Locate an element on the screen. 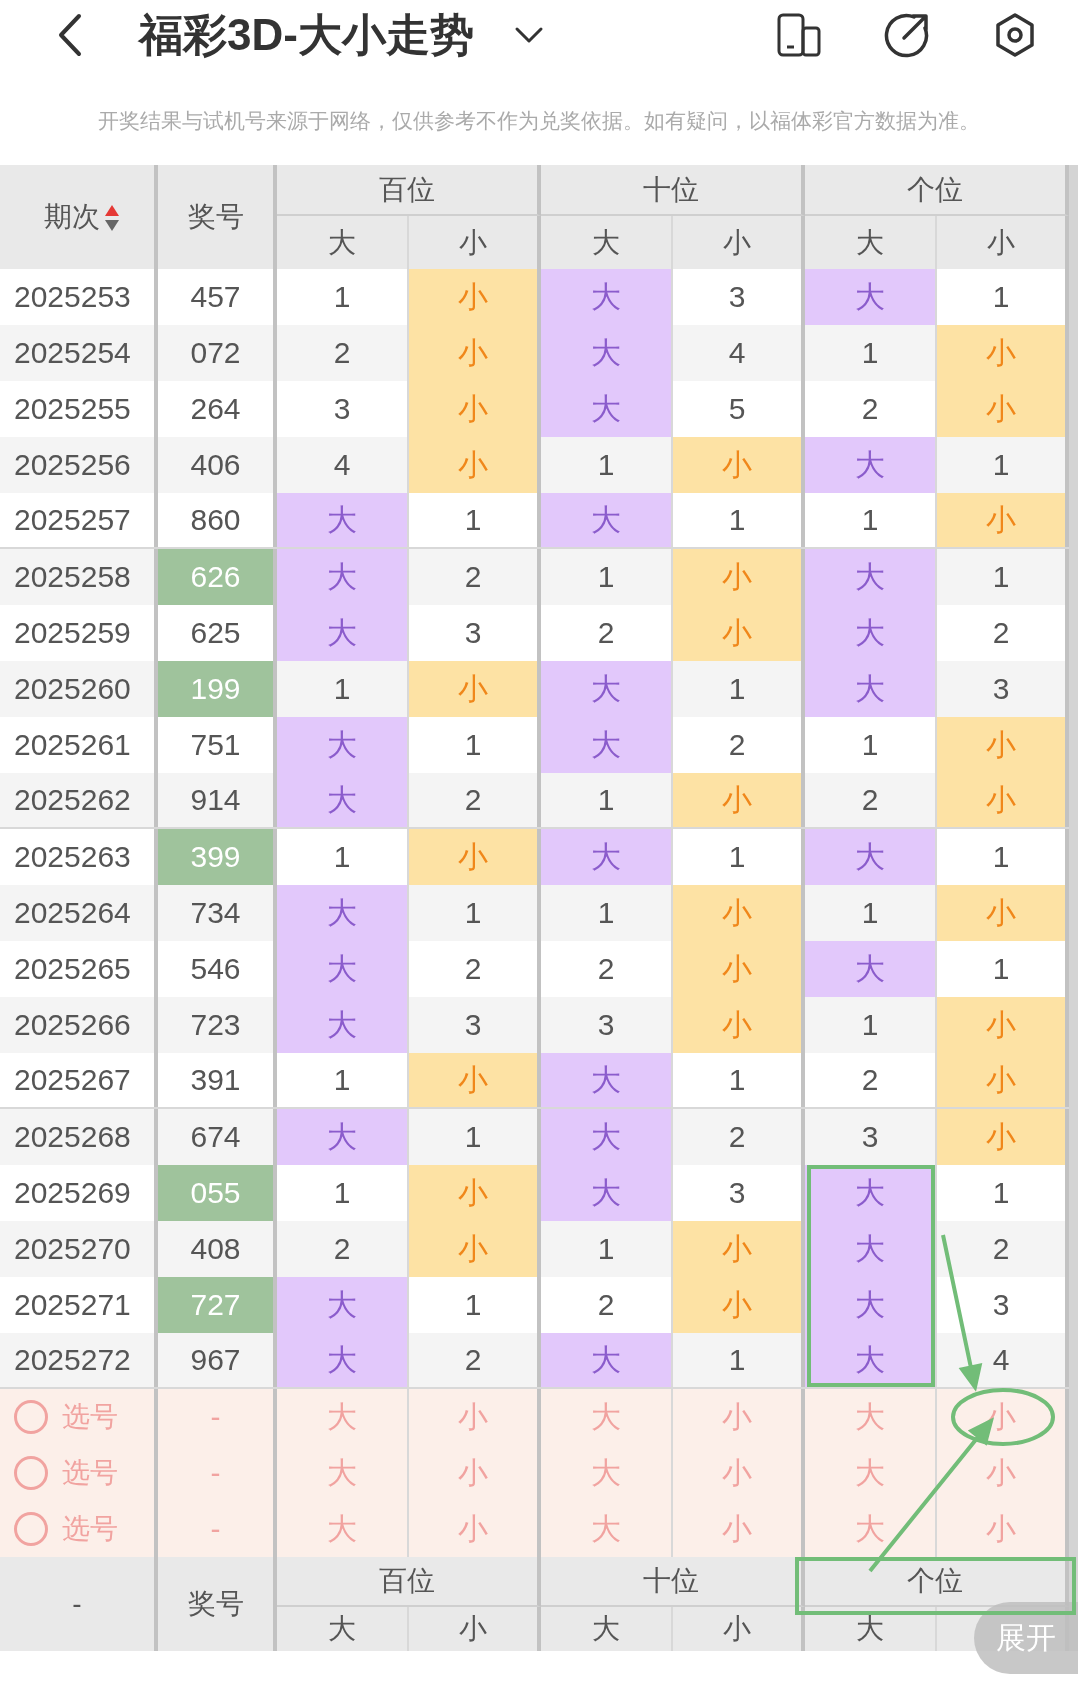  table-cell: - is located at coordinates (217, 1417).